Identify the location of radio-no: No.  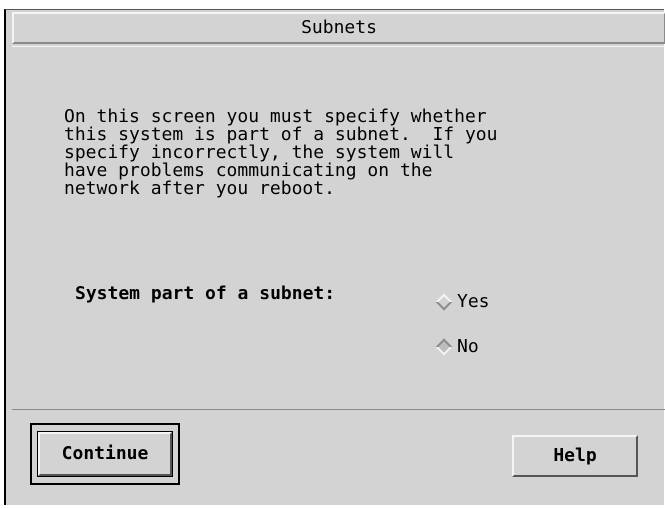
(456, 346).